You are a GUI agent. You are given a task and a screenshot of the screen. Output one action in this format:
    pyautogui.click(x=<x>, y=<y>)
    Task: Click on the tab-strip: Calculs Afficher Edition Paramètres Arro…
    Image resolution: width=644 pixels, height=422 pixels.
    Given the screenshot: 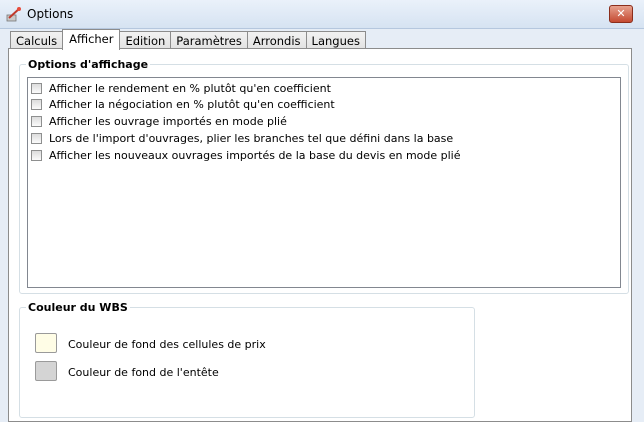 What is the action you would take?
    pyautogui.click(x=188, y=39)
    